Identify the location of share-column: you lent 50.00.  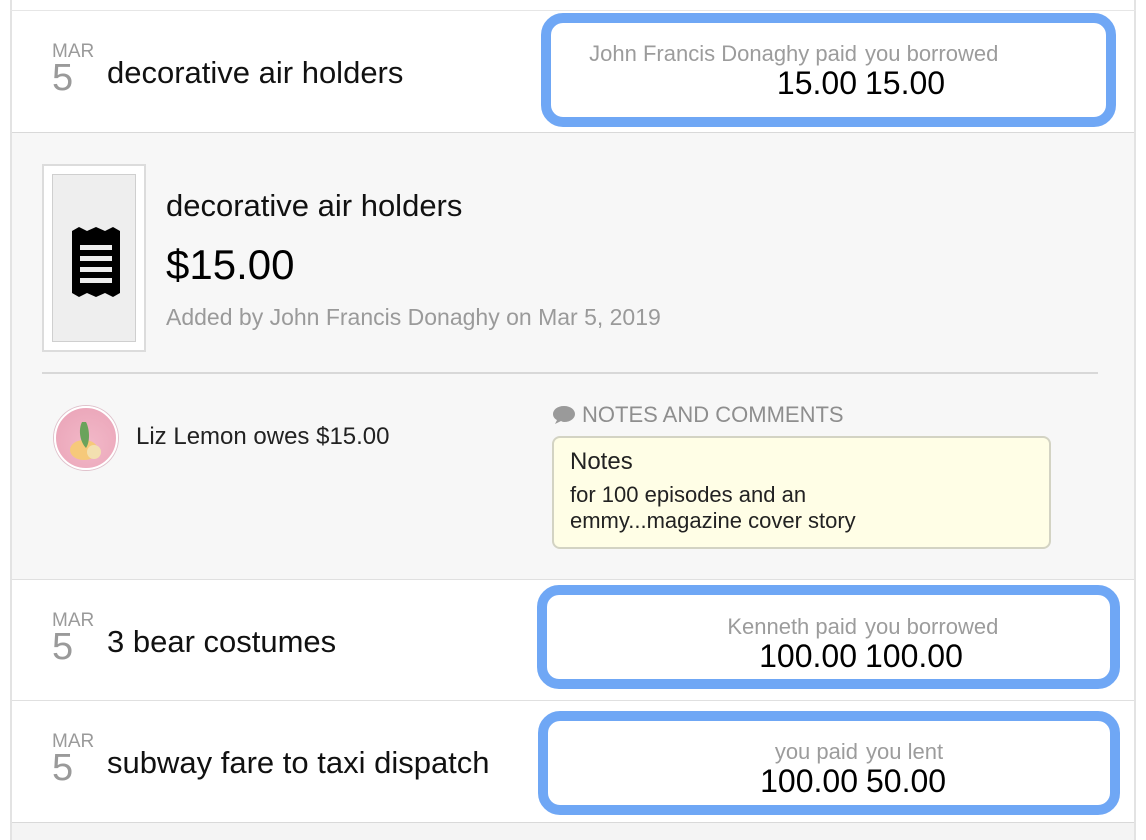
(906, 769).